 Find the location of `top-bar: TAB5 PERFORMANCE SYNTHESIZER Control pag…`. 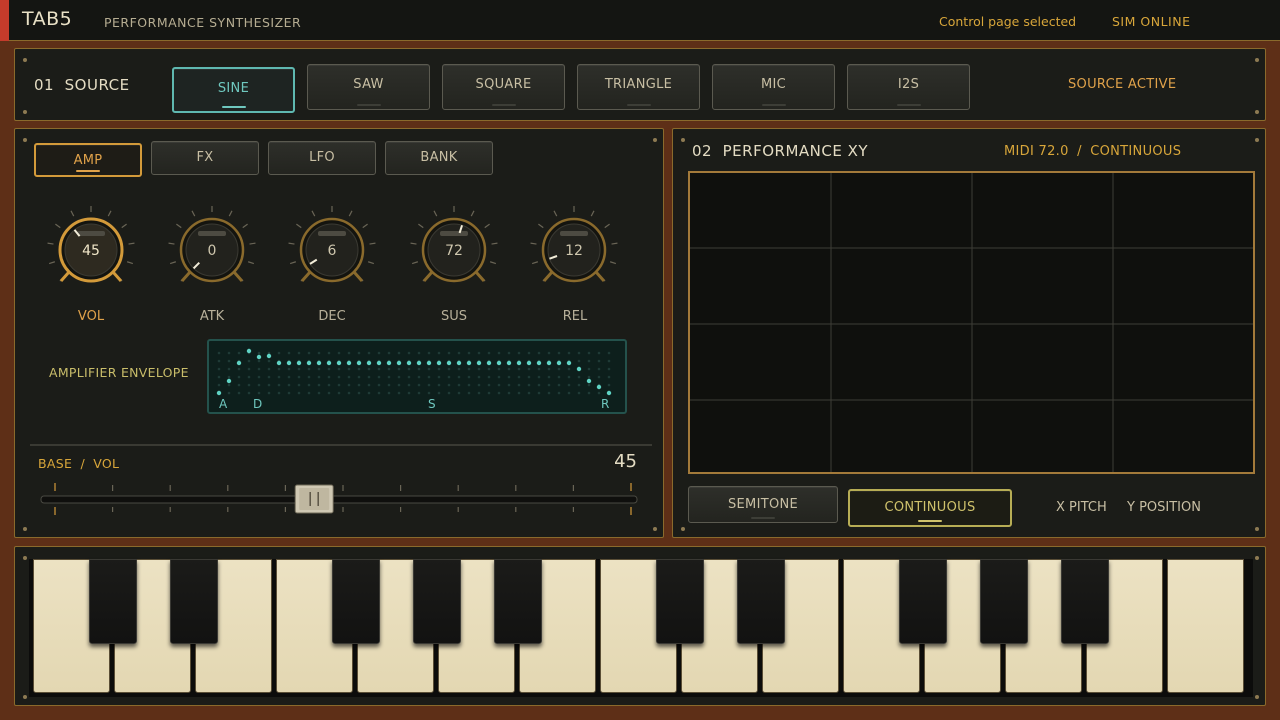

top-bar: TAB5 PERFORMANCE SYNTHESIZER Control pag… is located at coordinates (640, 20).